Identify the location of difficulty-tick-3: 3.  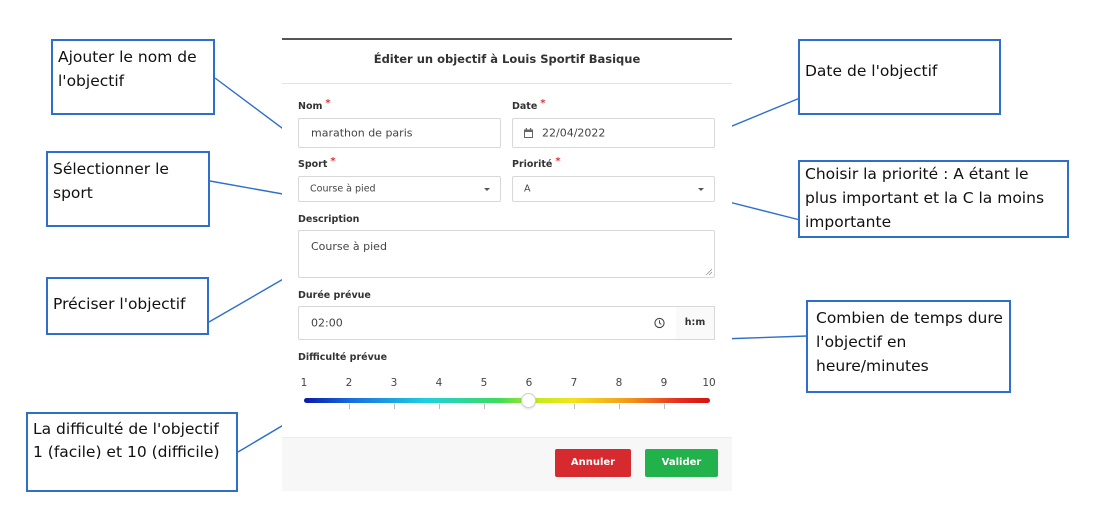
(394, 383).